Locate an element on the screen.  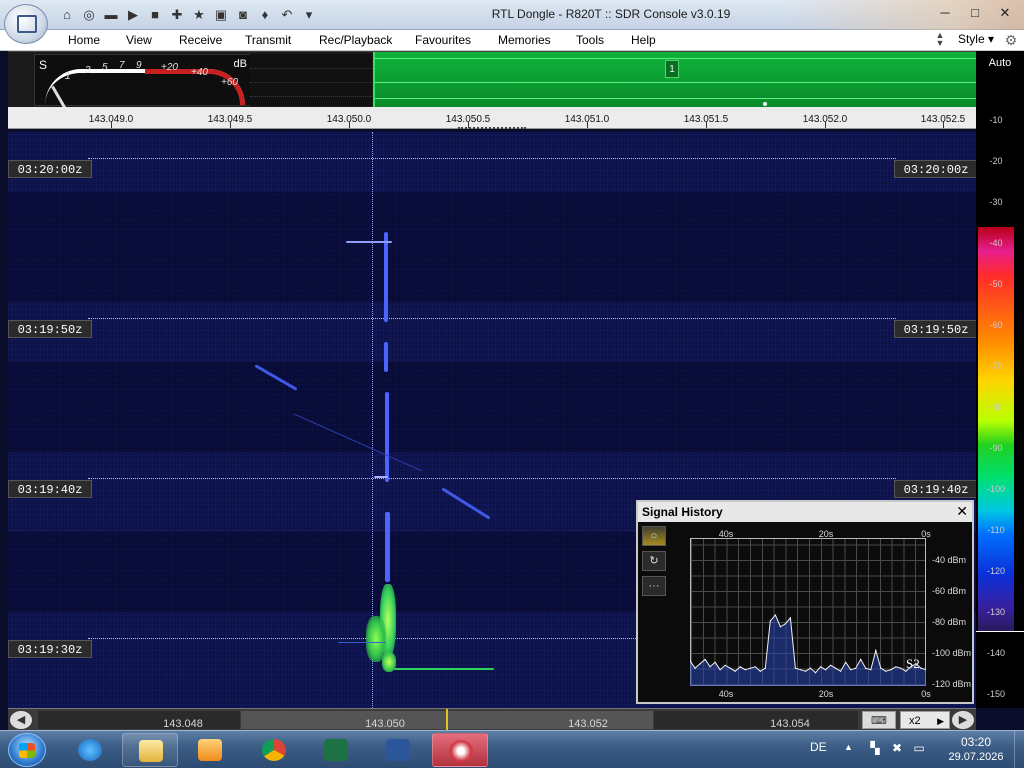
db-scale-label: -70 is located at coordinates (996, 366).